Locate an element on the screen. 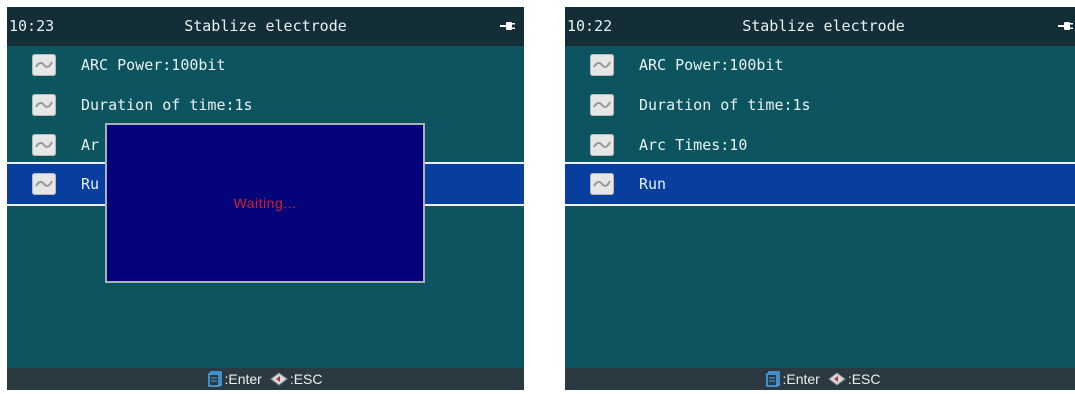  title-bar: 10:23 Stablize electrode is located at coordinates (265, 26).